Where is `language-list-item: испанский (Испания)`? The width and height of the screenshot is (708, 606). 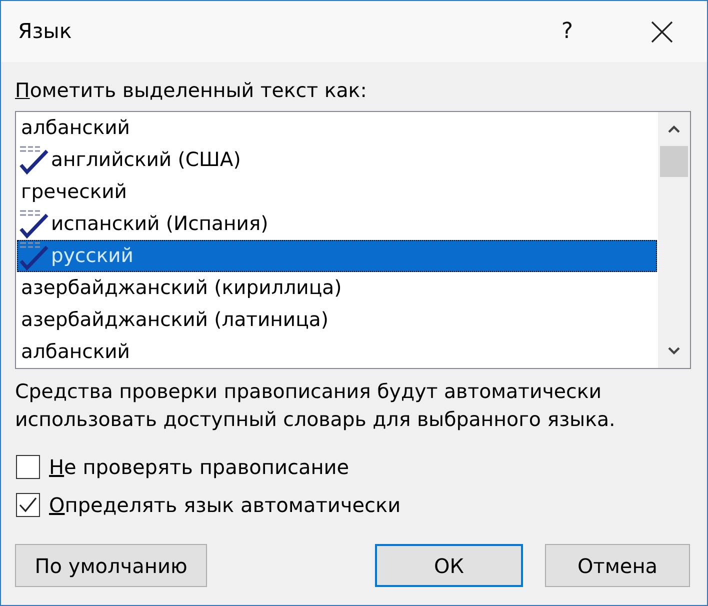 language-list-item: испанский (Испания) is located at coordinates (337, 224).